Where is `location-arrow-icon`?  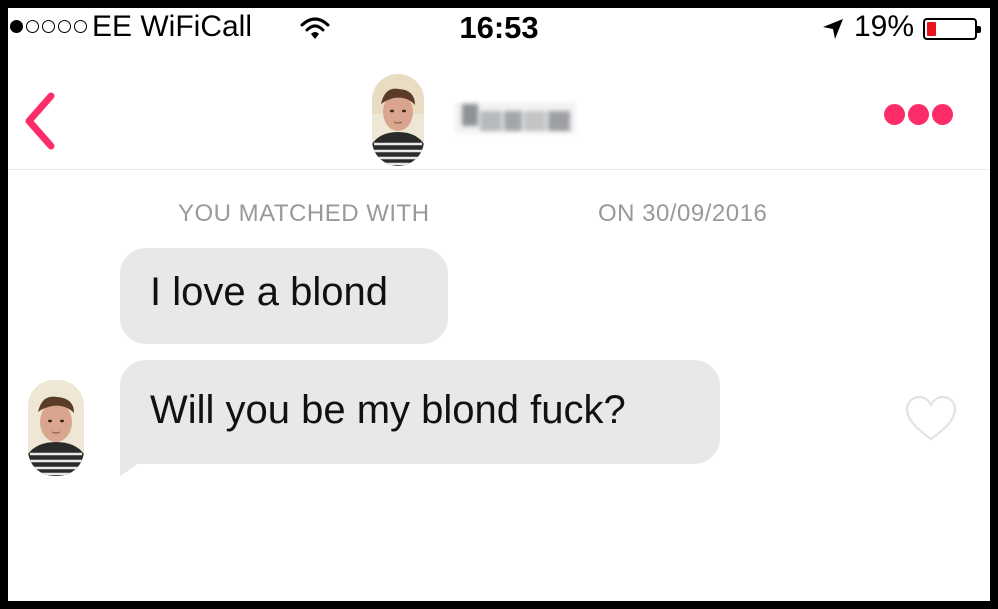 location-arrow-icon is located at coordinates (833, 29).